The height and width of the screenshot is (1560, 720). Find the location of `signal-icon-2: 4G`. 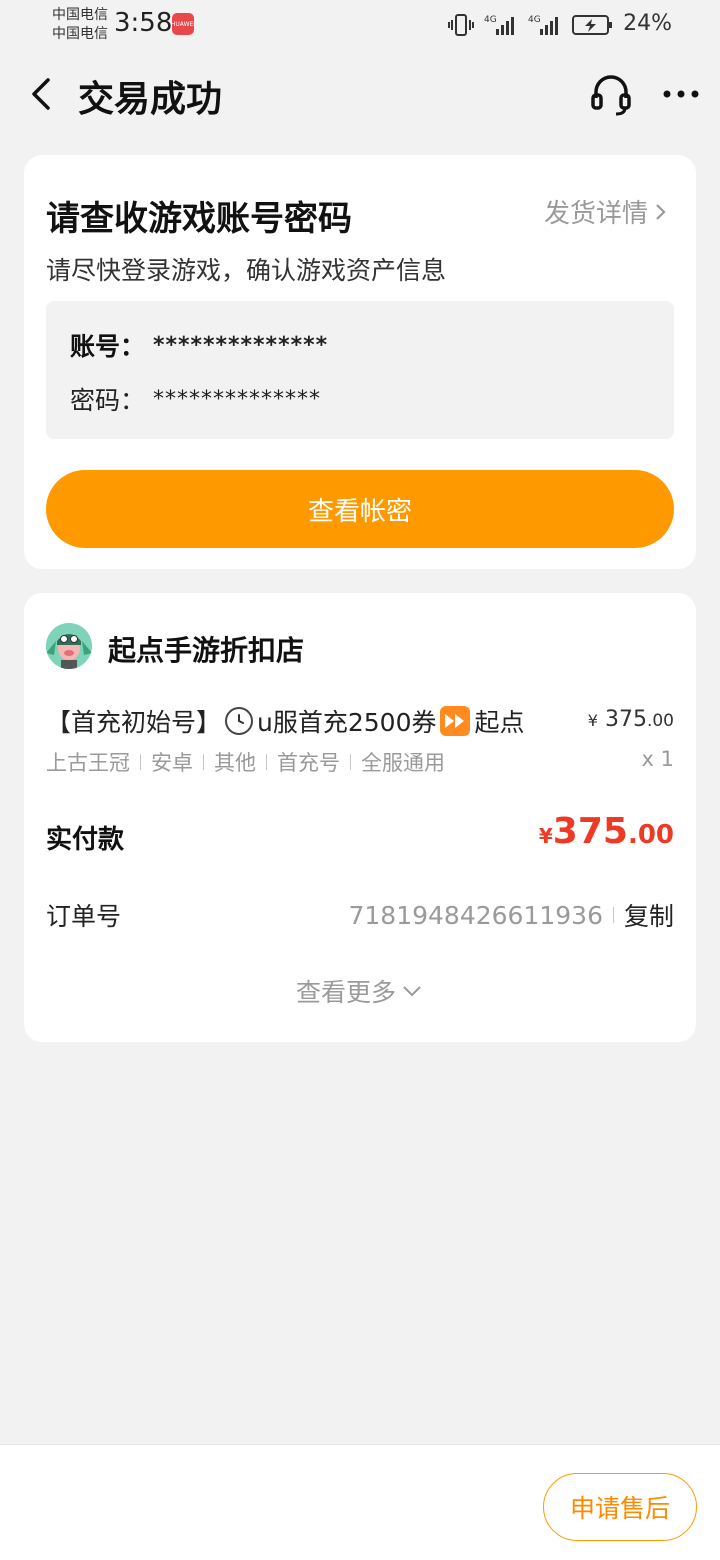

signal-icon-2: 4G is located at coordinates (543, 25).